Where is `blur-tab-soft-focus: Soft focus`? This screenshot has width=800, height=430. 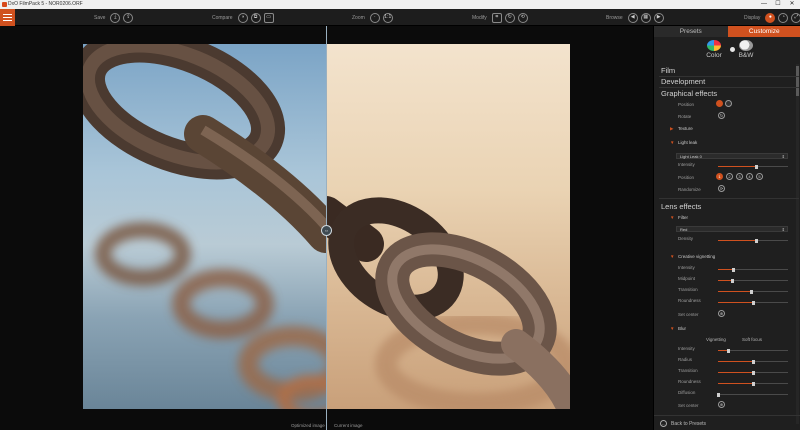
blur-tab-soft-focus: Soft focus is located at coordinates (752, 339).